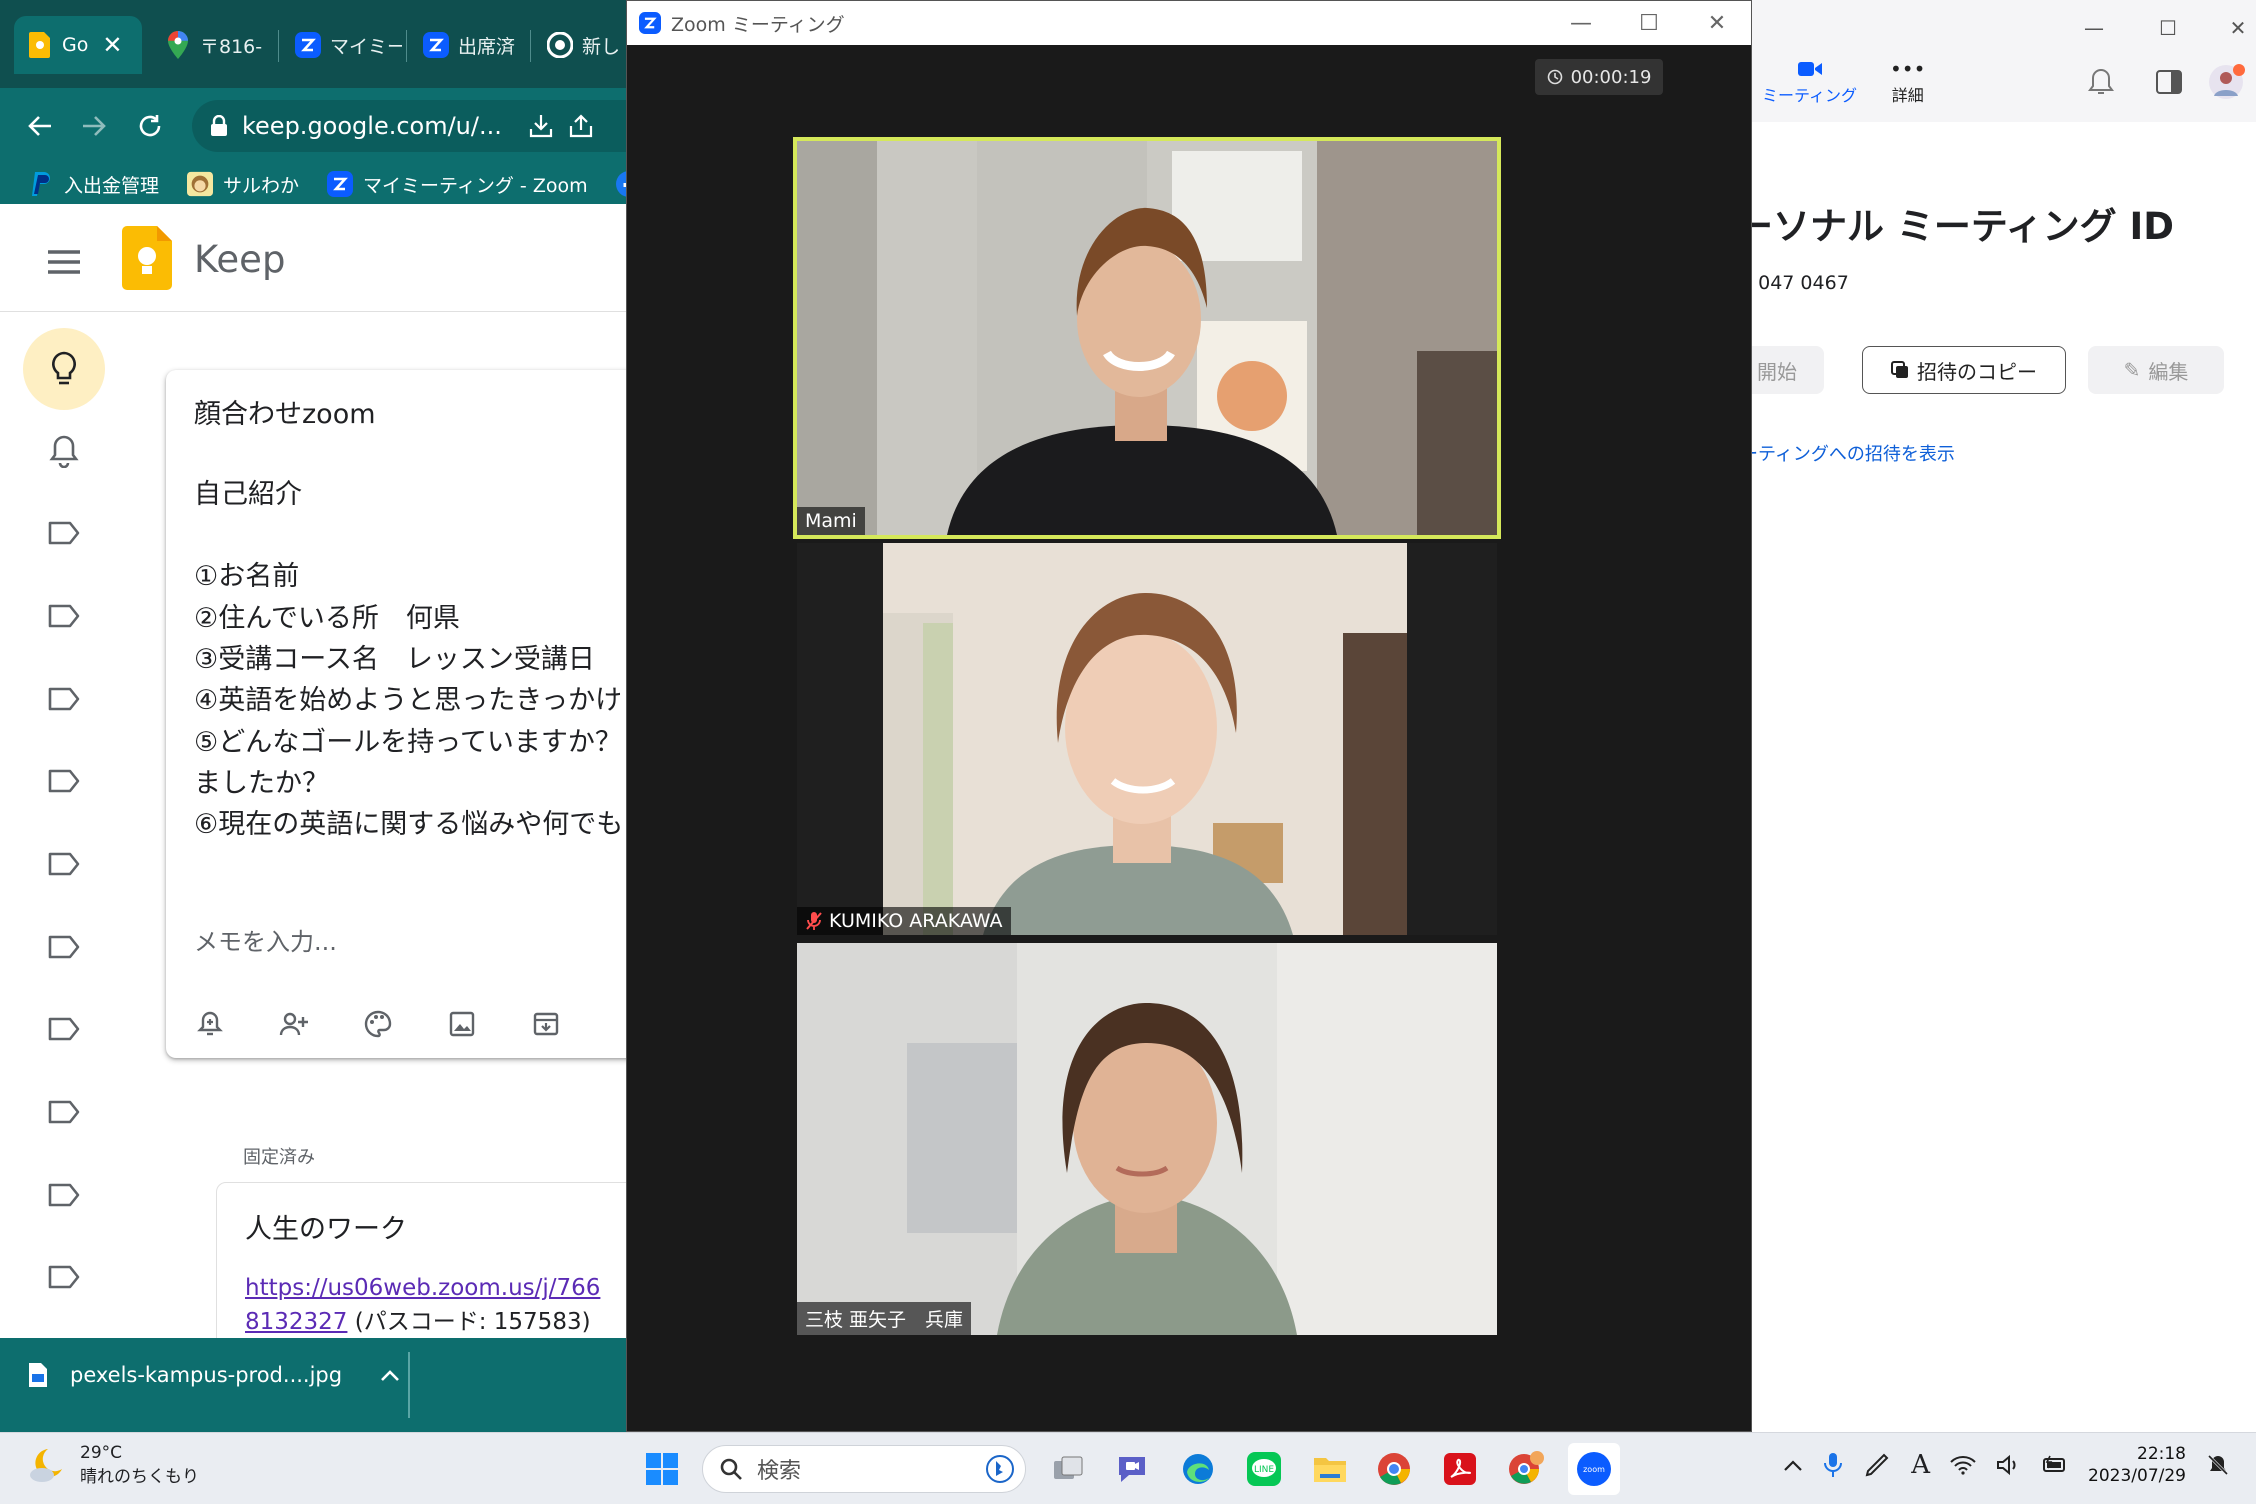  I want to click on start-button: 開始, so click(1782, 370).